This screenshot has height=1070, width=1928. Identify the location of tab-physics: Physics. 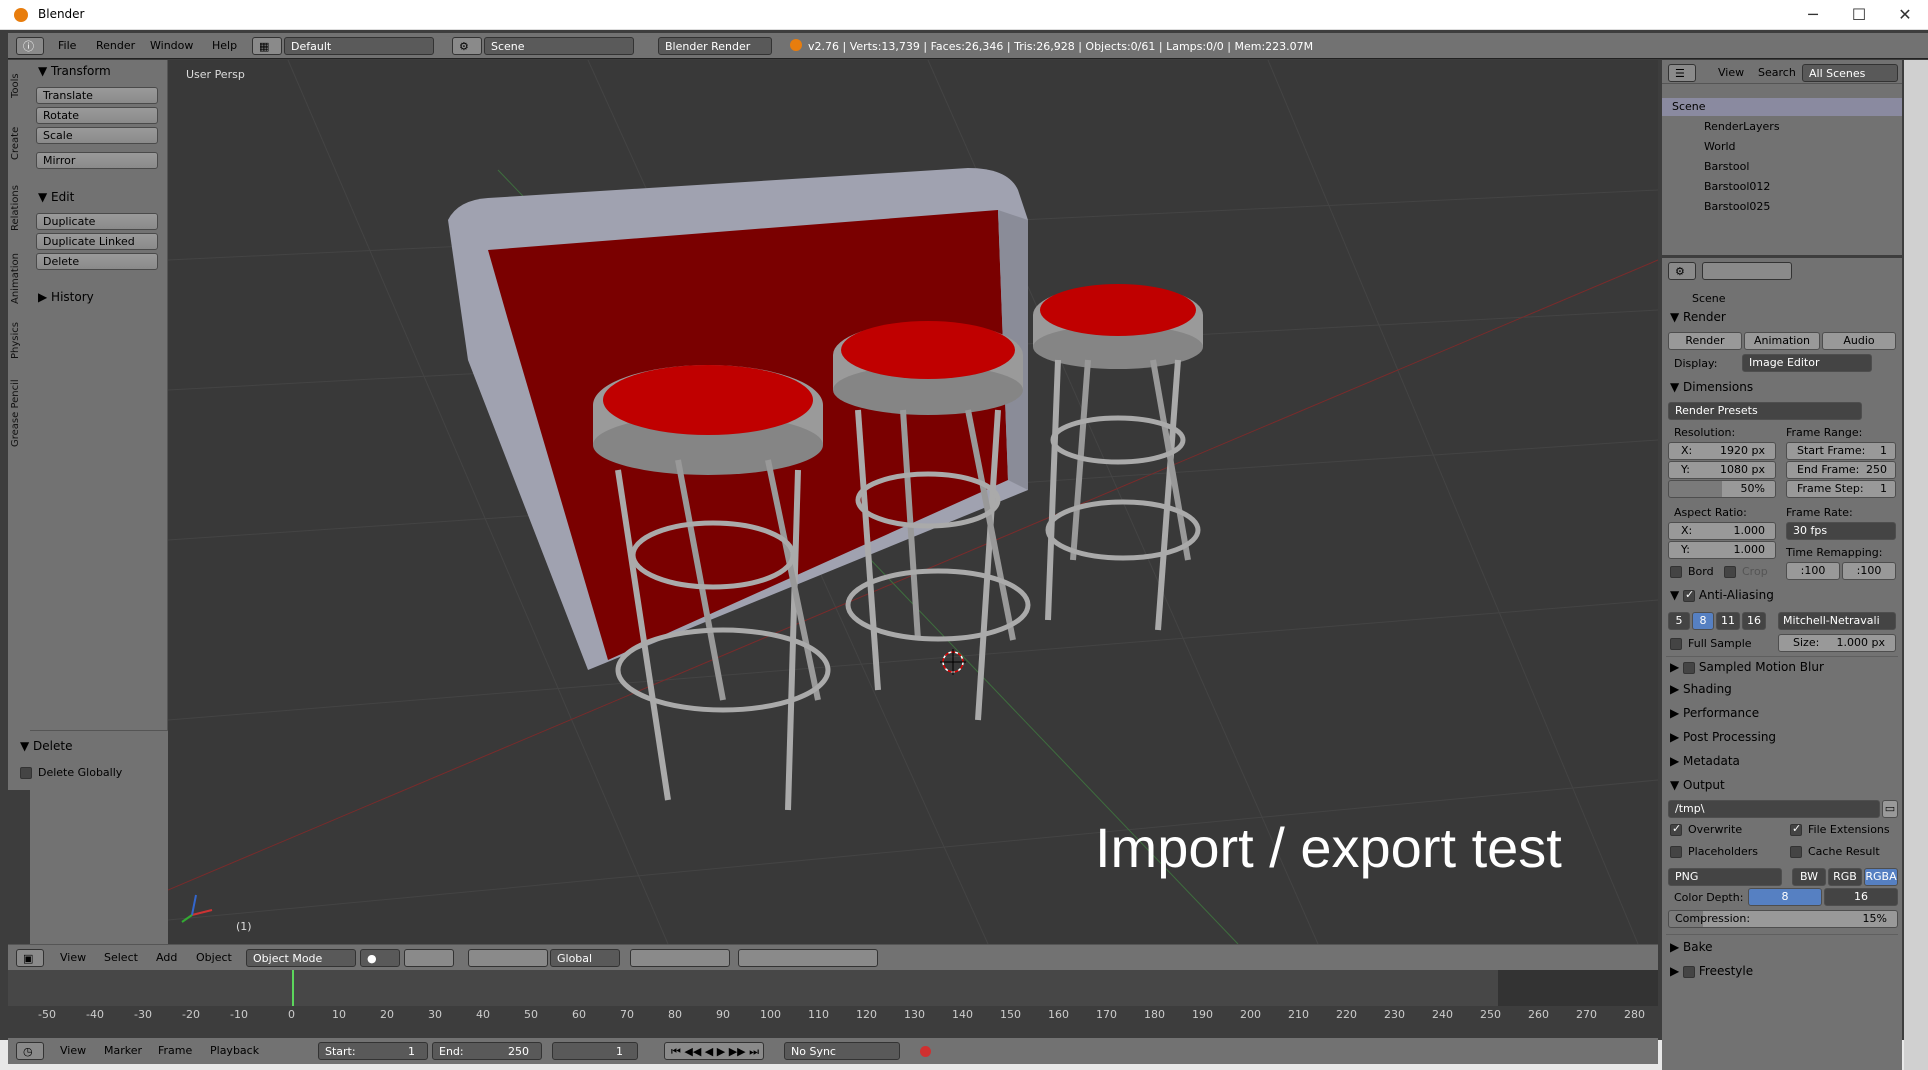
(19, 341).